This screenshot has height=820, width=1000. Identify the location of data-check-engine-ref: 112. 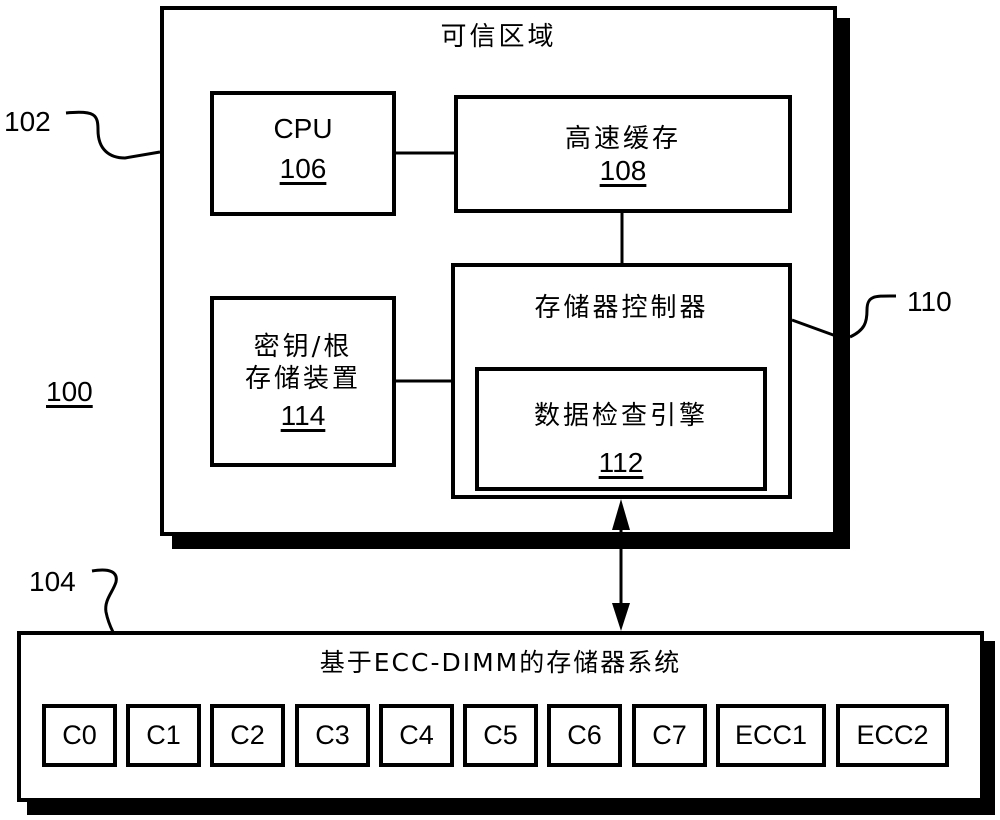
(621, 462).